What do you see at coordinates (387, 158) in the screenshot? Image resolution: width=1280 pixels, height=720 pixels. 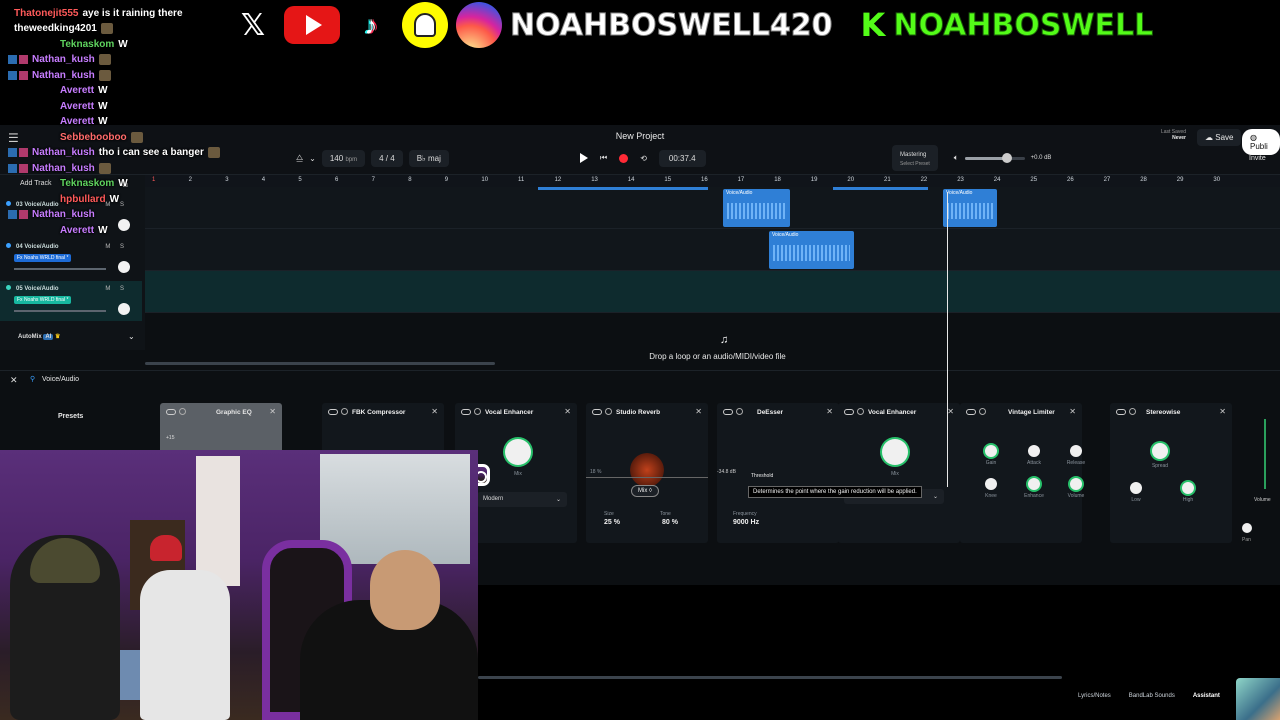 I see `time-signature: 4 / 4` at bounding box center [387, 158].